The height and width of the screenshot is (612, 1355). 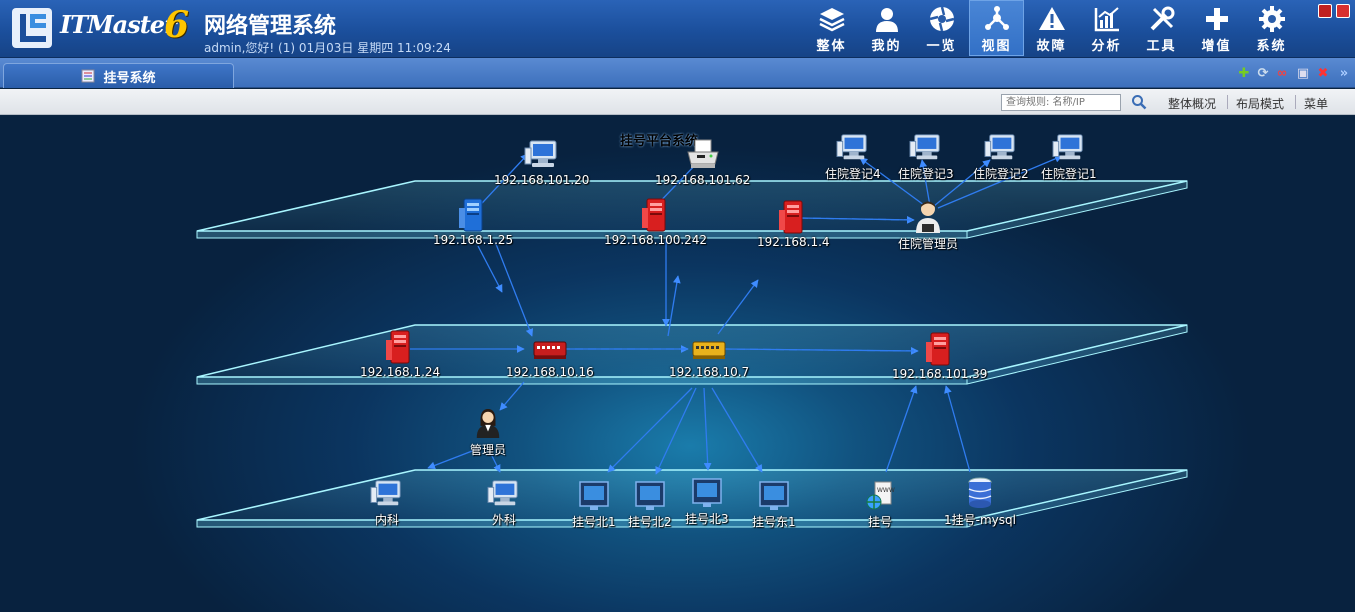 I want to click on nav-label: 一览, so click(x=941, y=46).